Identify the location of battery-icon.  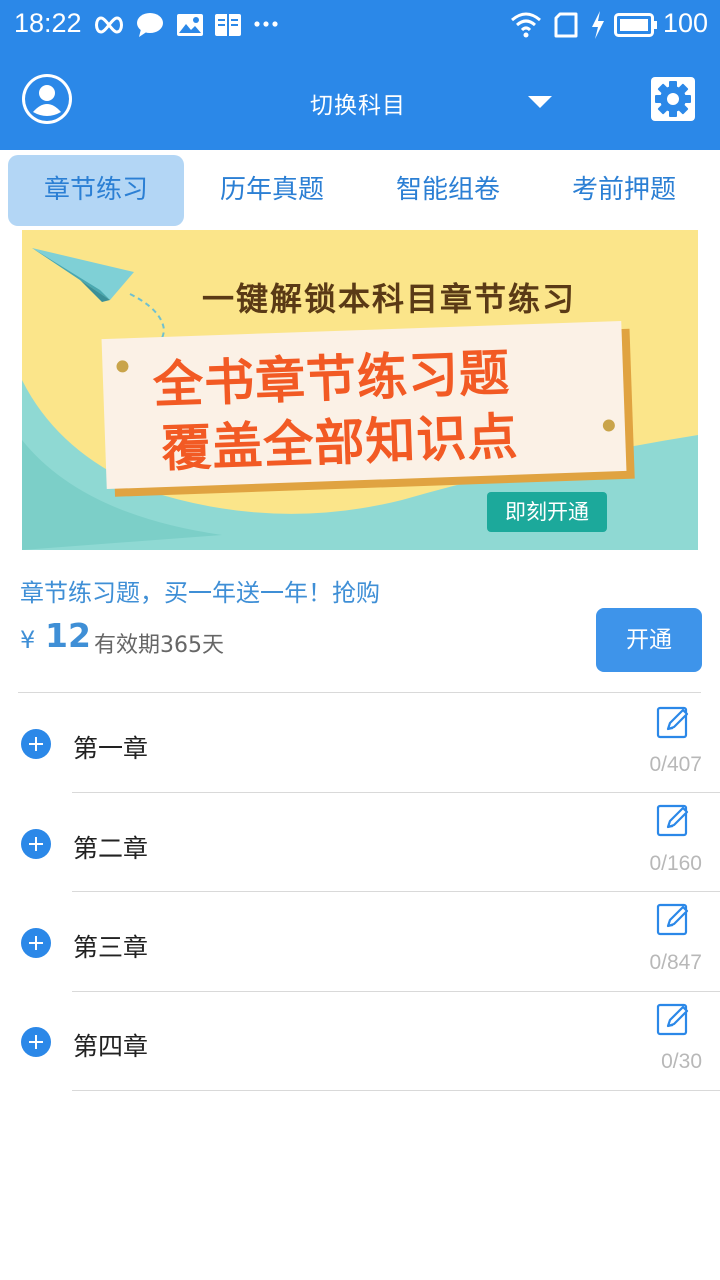
(635, 25).